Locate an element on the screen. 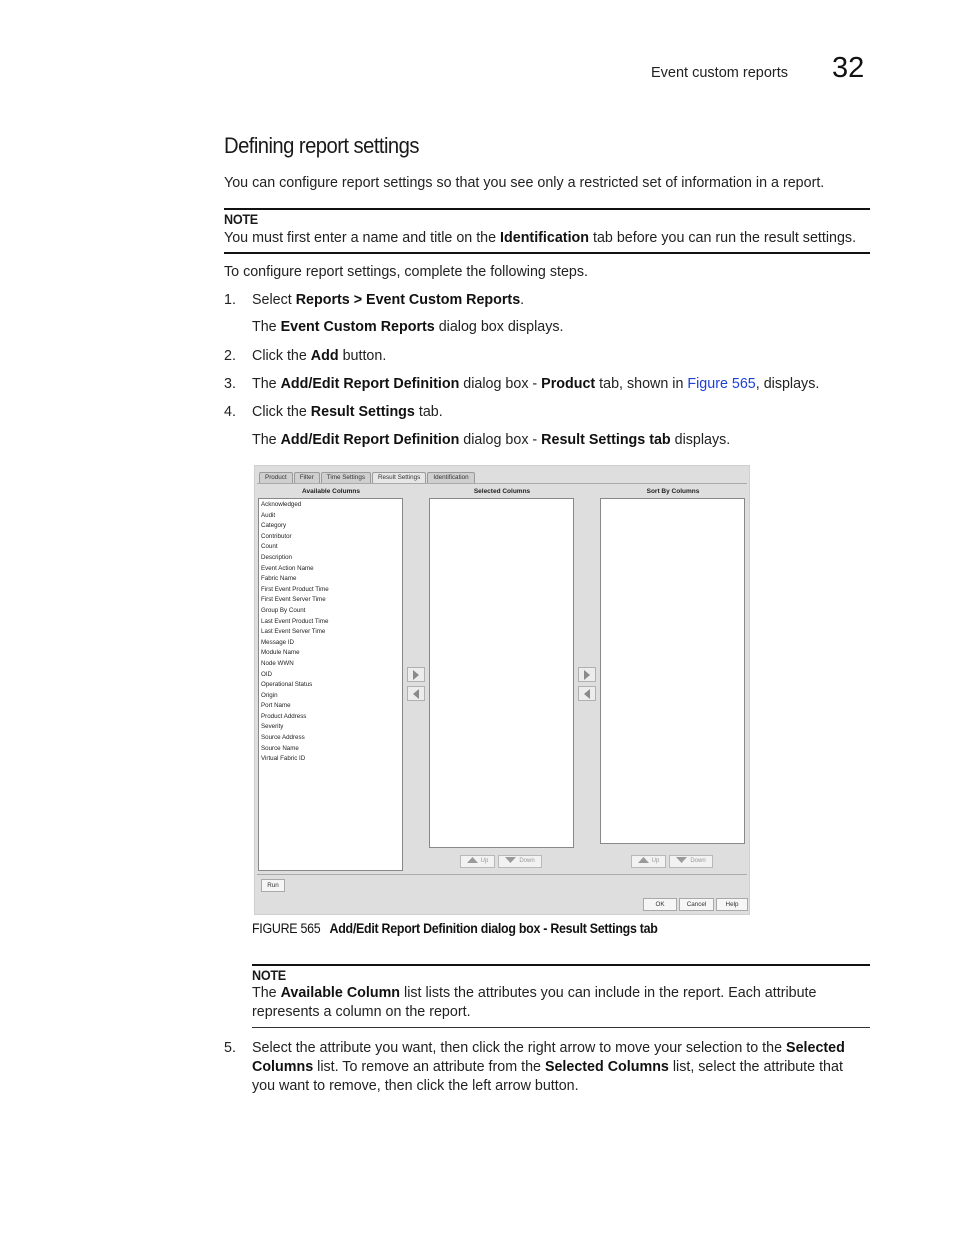  step-number: 4. is located at coordinates (230, 412).